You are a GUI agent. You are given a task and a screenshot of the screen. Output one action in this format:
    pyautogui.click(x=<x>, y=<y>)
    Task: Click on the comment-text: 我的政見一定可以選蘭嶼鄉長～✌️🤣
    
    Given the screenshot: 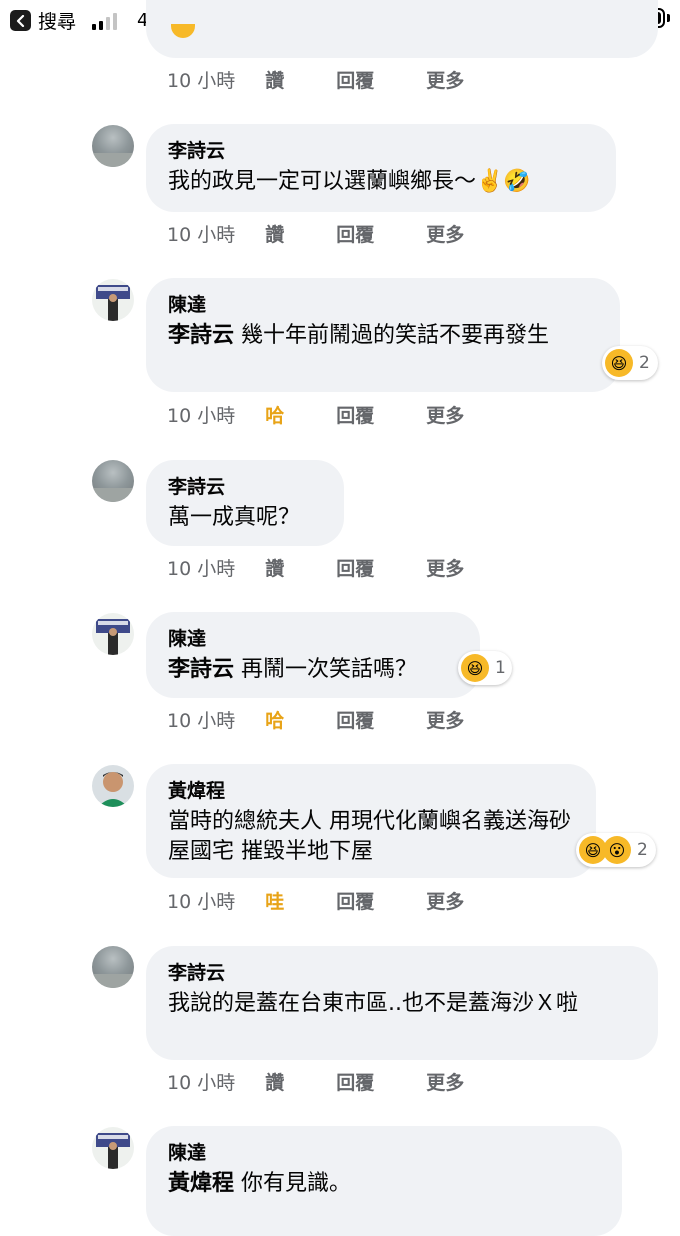 What is the action you would take?
    pyautogui.click(x=349, y=181)
    